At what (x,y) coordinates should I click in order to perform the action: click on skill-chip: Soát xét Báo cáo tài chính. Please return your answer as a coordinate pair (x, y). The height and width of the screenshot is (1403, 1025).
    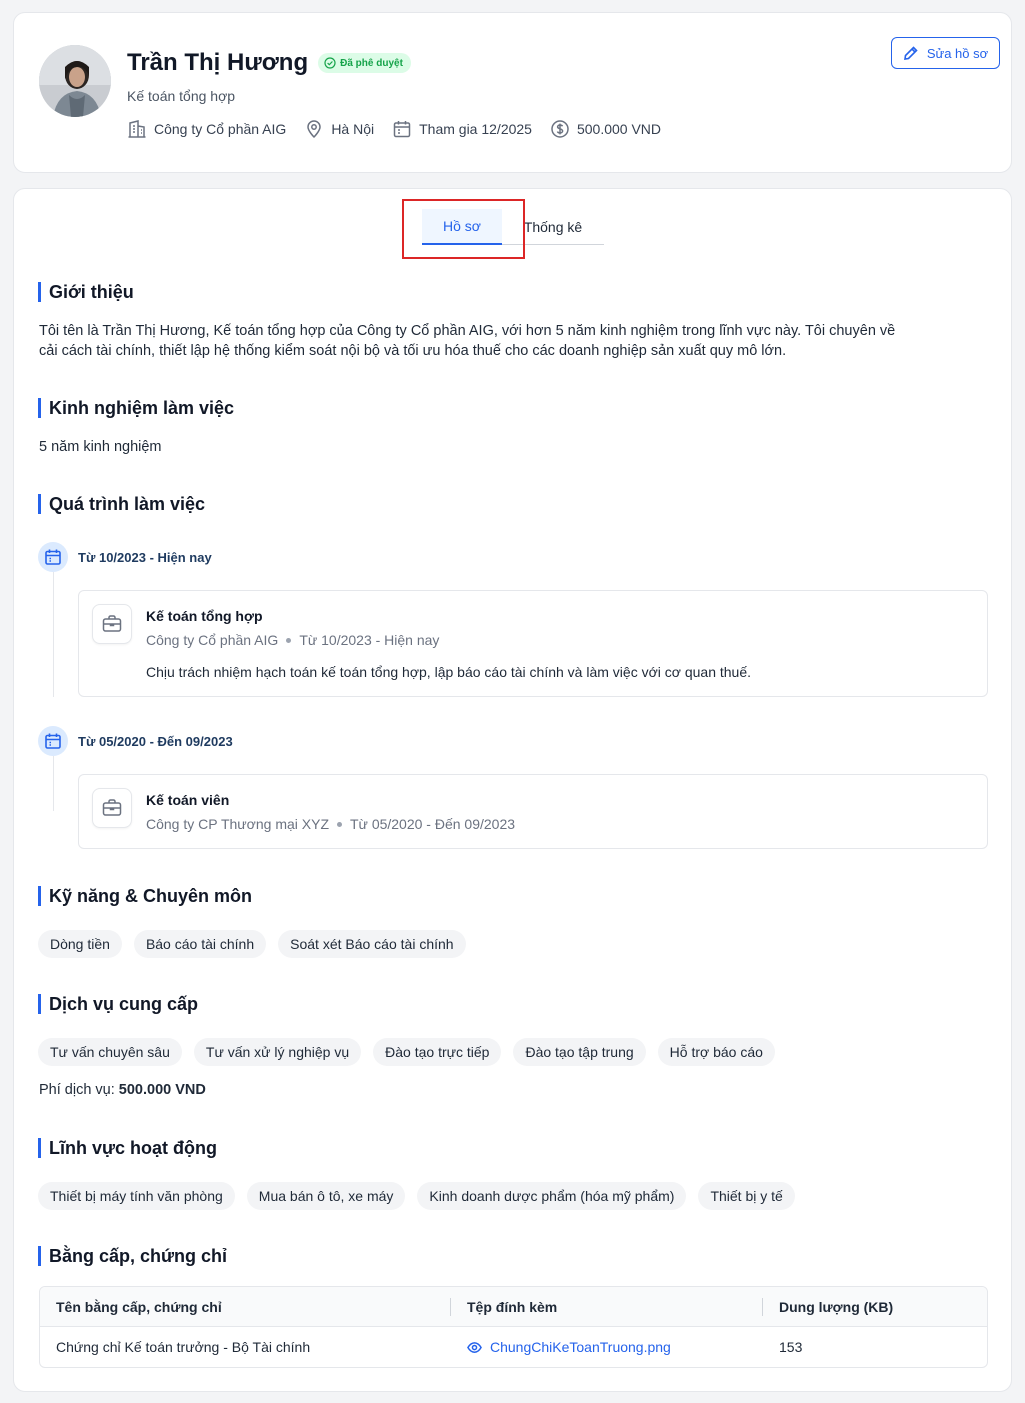
    Looking at the image, I should click on (372, 944).